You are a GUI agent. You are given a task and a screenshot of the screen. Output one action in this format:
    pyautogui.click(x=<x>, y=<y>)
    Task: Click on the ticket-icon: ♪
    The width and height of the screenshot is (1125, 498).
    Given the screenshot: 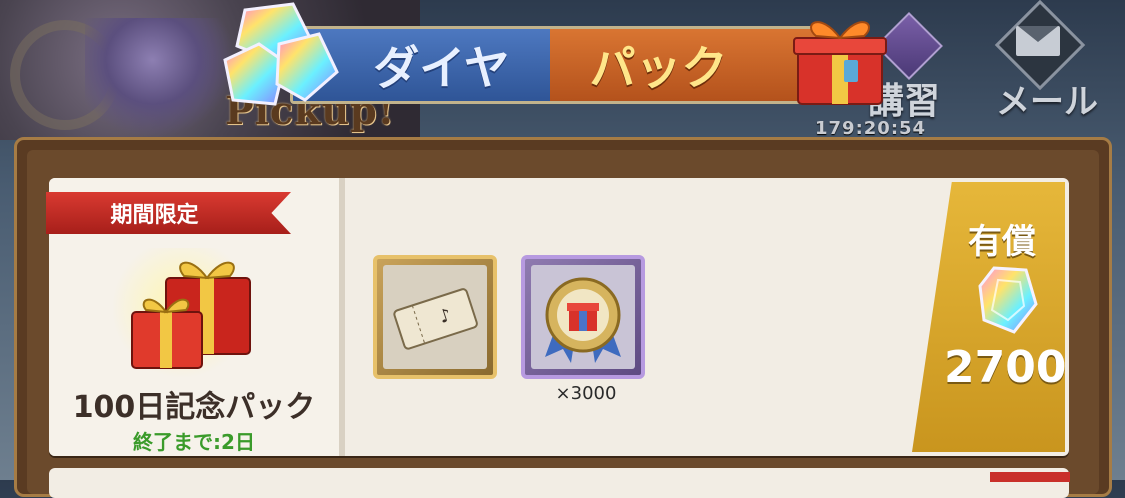 What is the action you would take?
    pyautogui.click(x=435, y=319)
    